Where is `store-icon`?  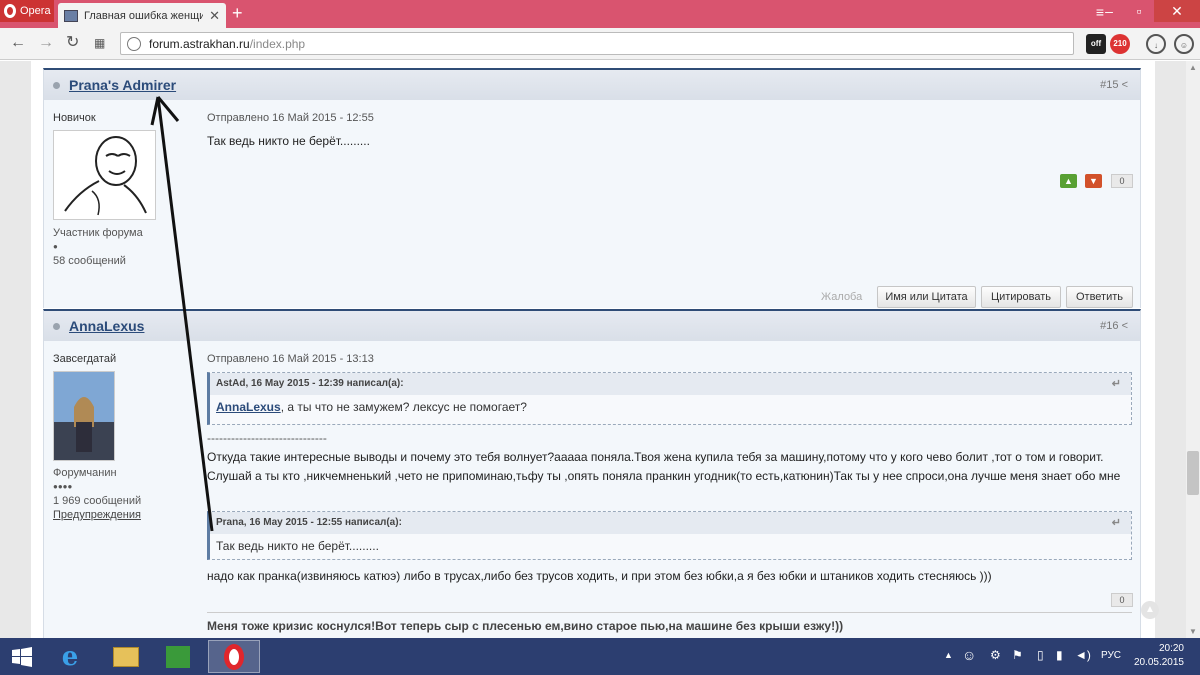 store-icon is located at coordinates (178, 656).